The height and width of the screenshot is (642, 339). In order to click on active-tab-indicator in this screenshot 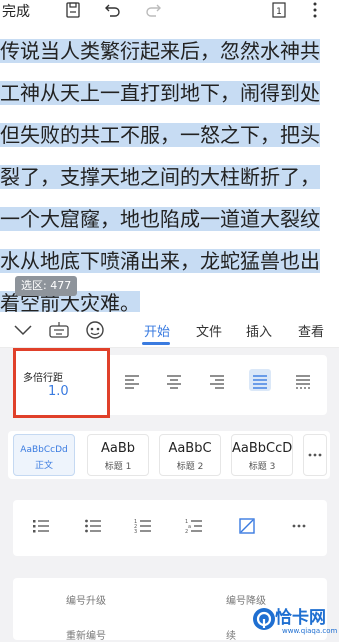, I will do `click(156, 343)`.